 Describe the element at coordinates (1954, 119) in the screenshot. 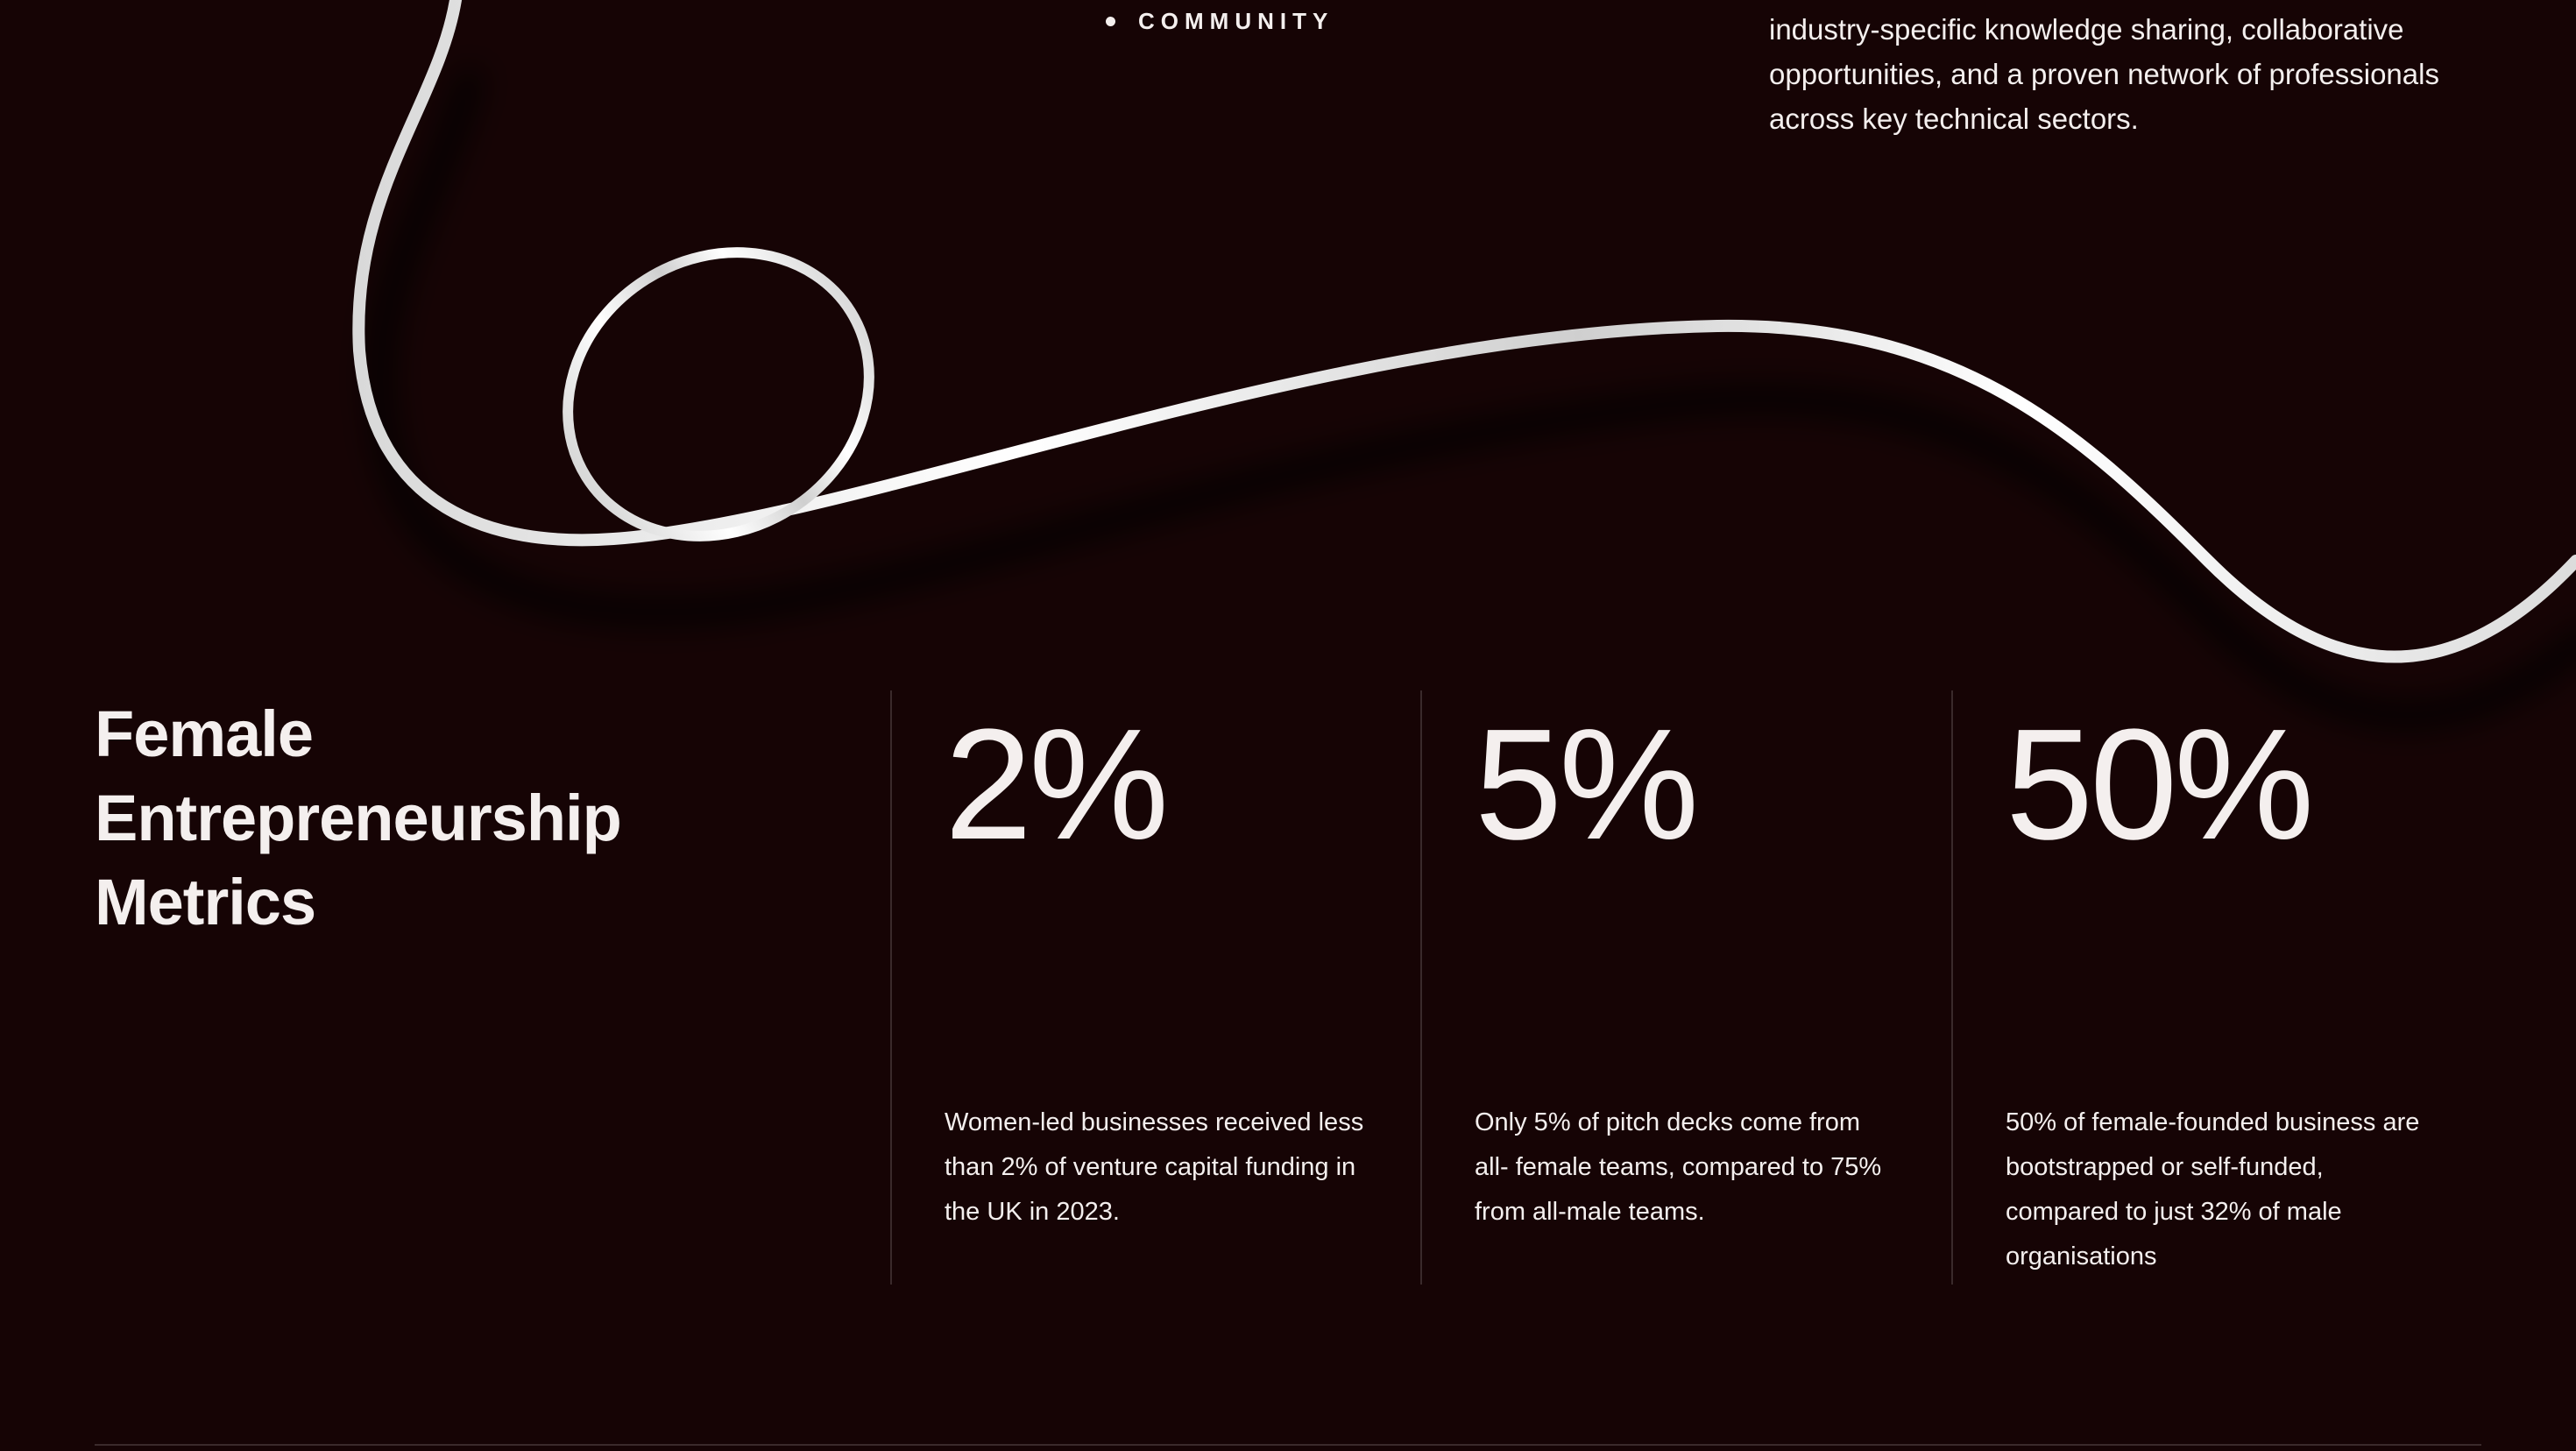

I see `intro-line: across key technical sectors.` at that location.